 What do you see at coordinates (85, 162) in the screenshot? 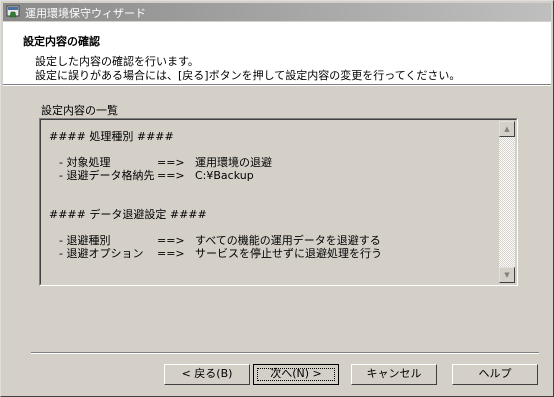
I see `item-key: - 対象処理` at bounding box center [85, 162].